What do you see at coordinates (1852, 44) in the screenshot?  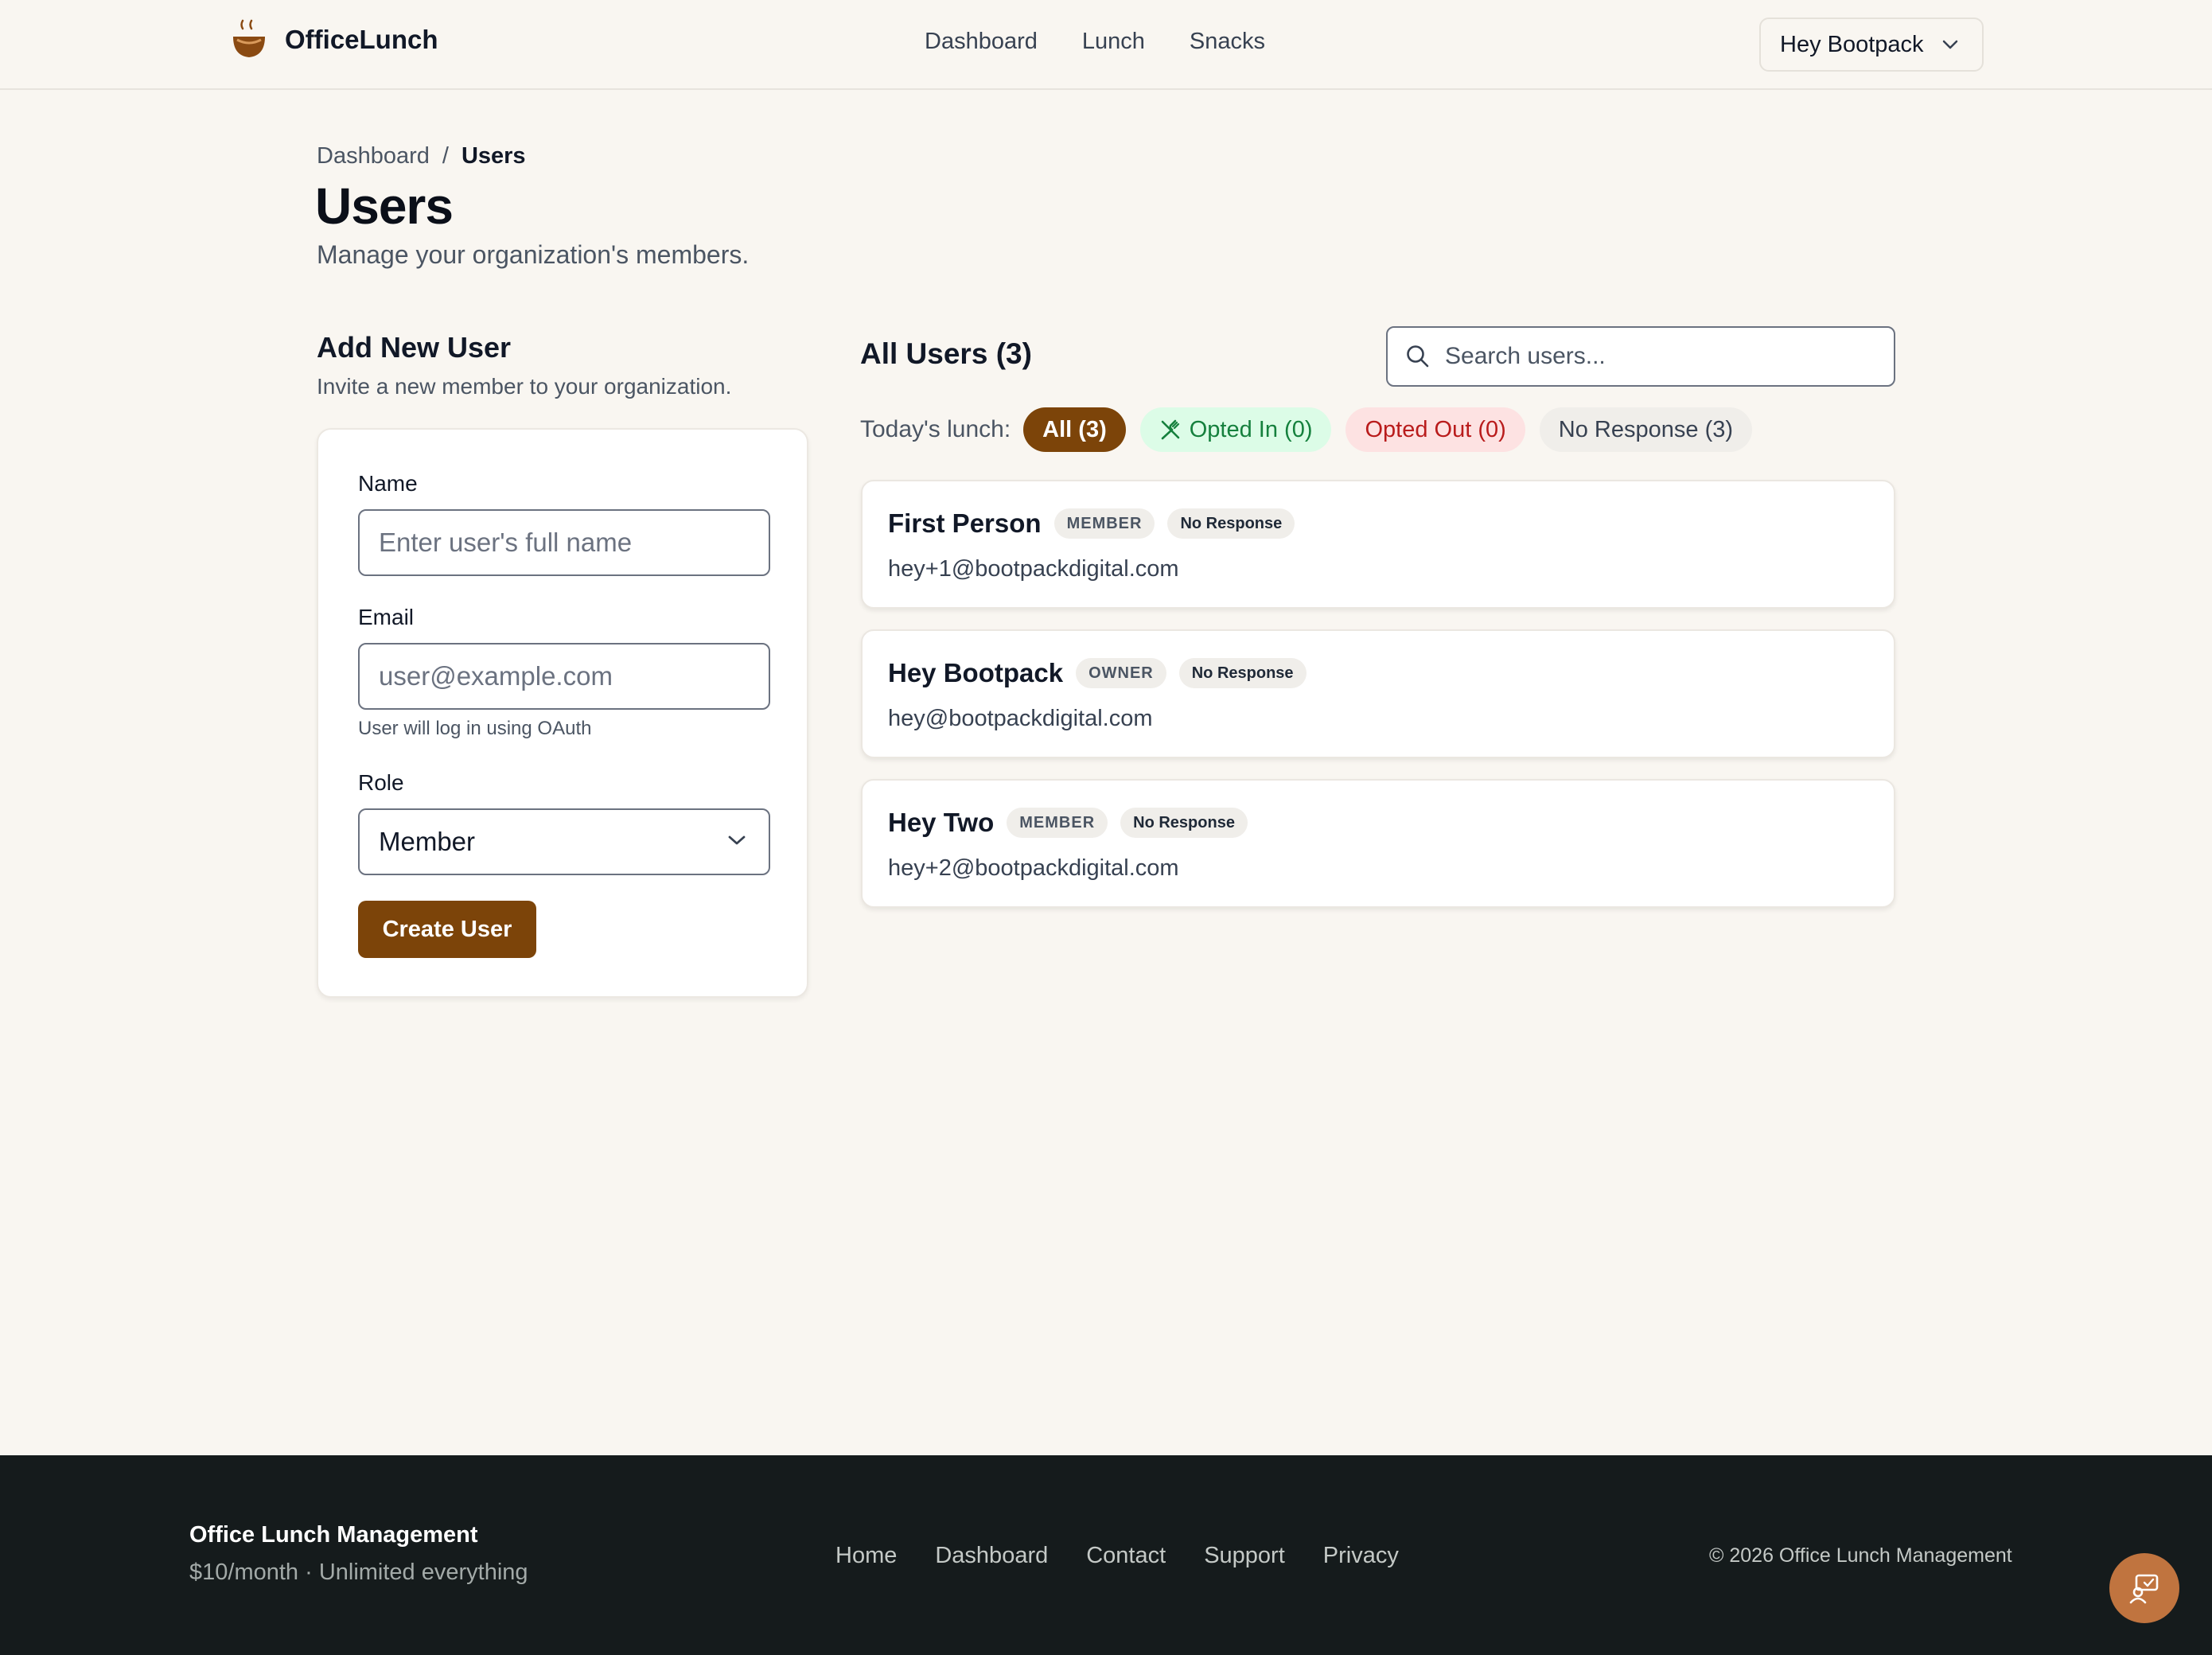 I see `user-menu-label: Hey Bootpack` at bounding box center [1852, 44].